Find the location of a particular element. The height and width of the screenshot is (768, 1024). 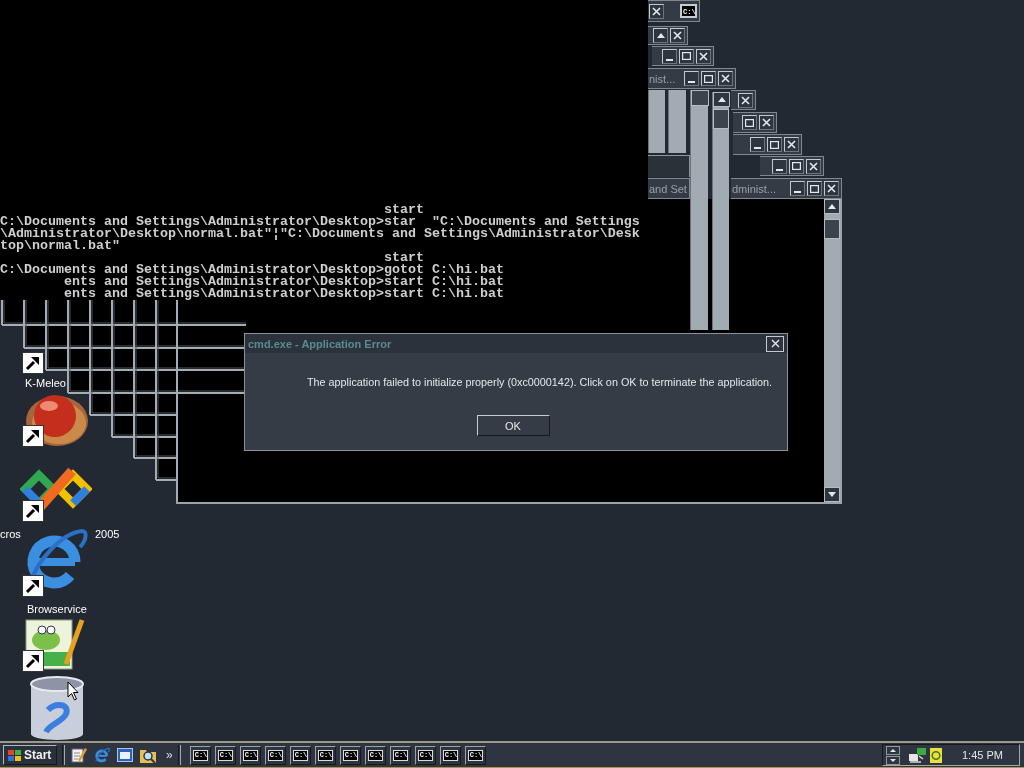

start-button: Start is located at coordinates (30, 755).